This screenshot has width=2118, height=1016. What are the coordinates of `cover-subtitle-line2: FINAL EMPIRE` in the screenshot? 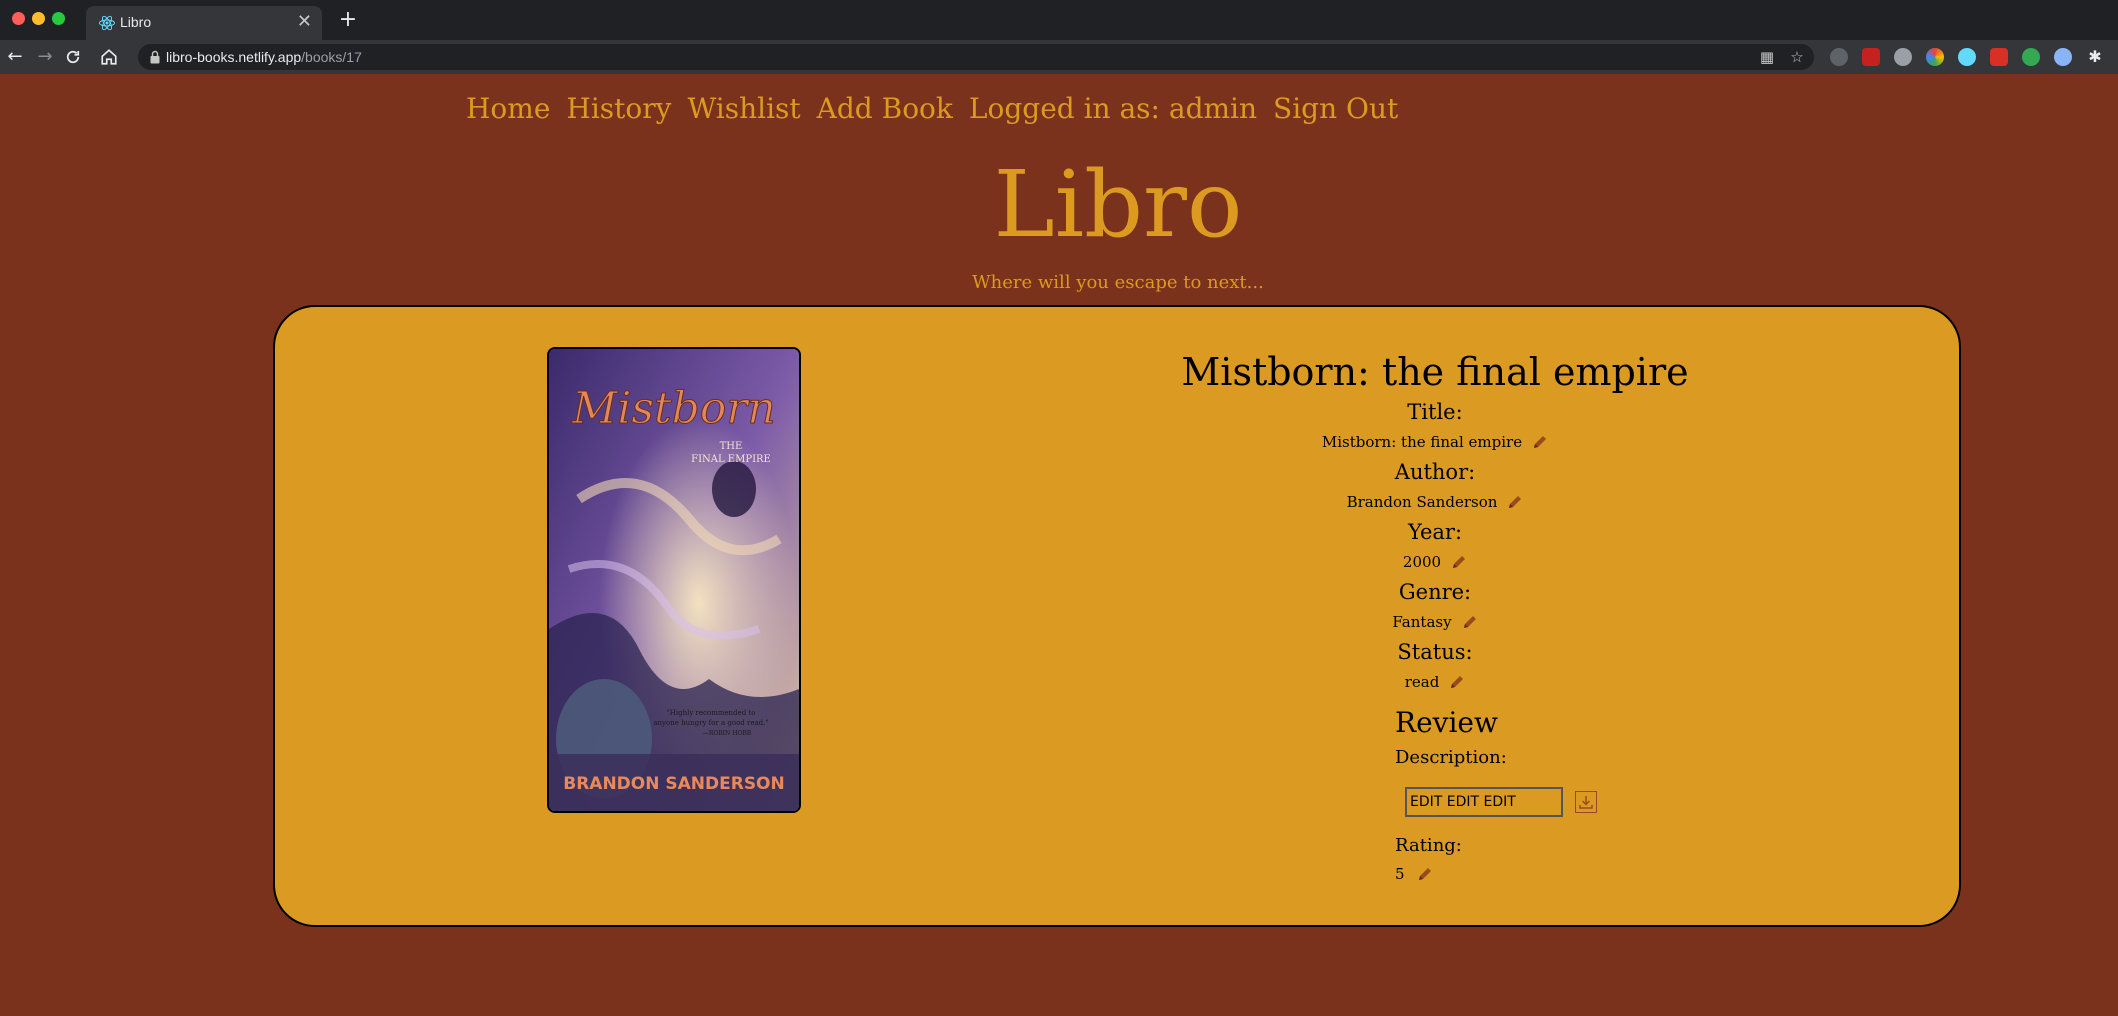 It's located at (731, 459).